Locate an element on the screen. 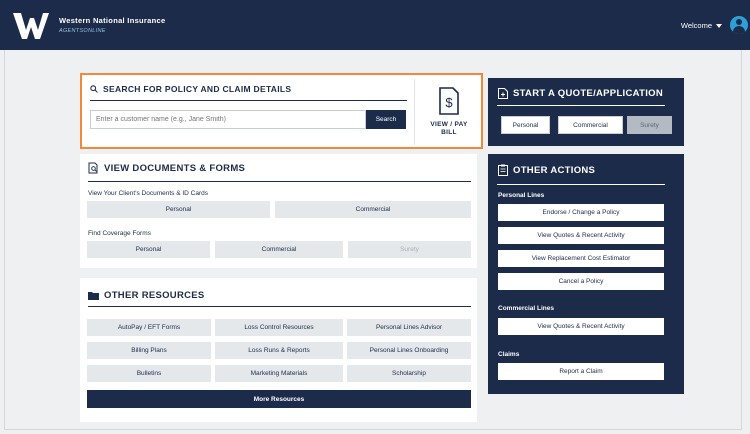  report-claim-button: Report a Claim is located at coordinates (581, 371).